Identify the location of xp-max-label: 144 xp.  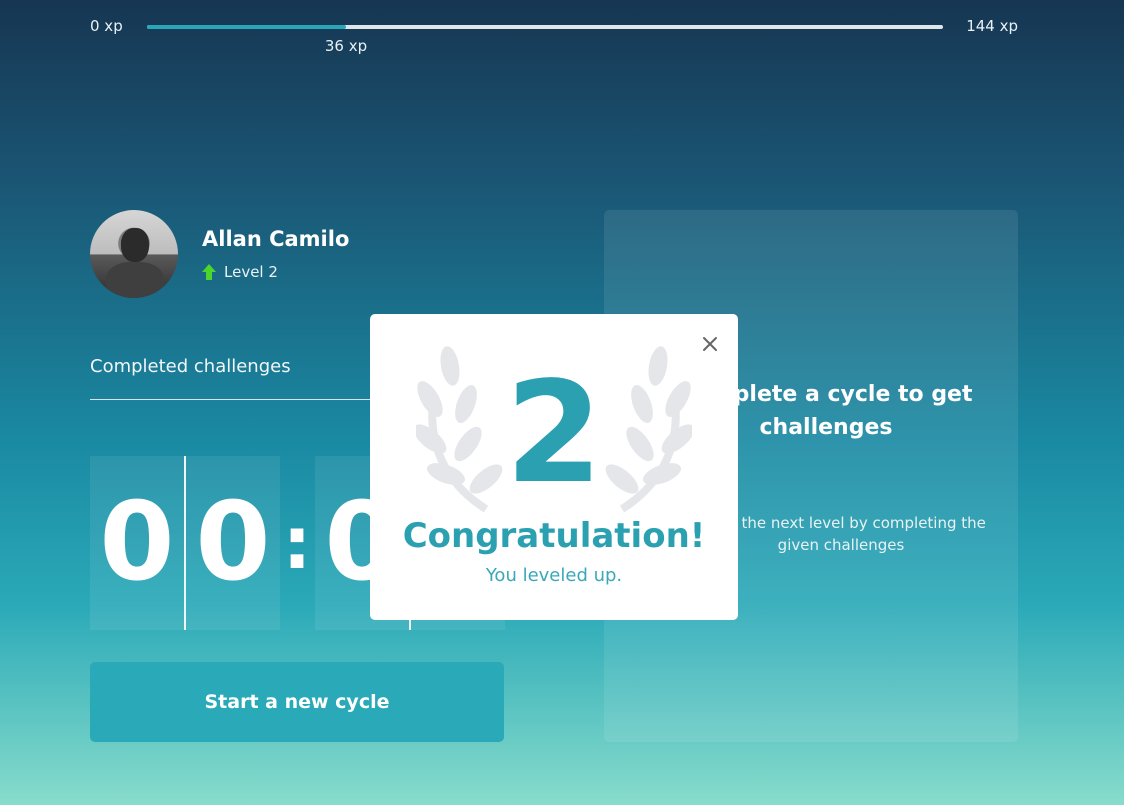
(992, 26).